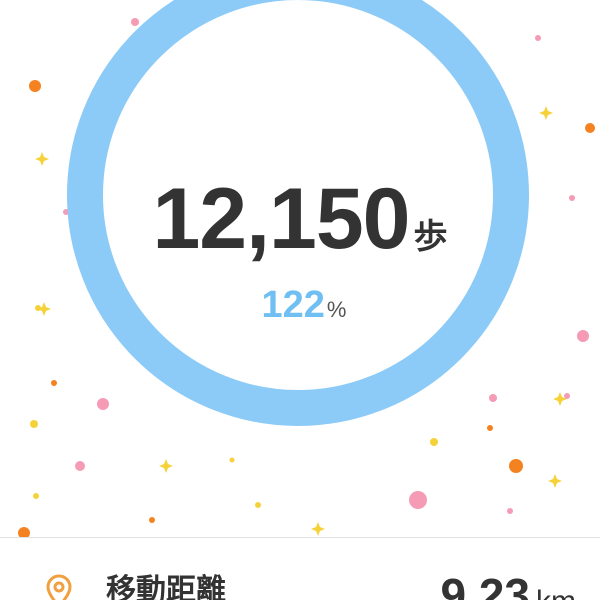 This screenshot has height=600, width=600. What do you see at coordinates (430, 237) in the screenshot?
I see `step-count-unit: 歩` at bounding box center [430, 237].